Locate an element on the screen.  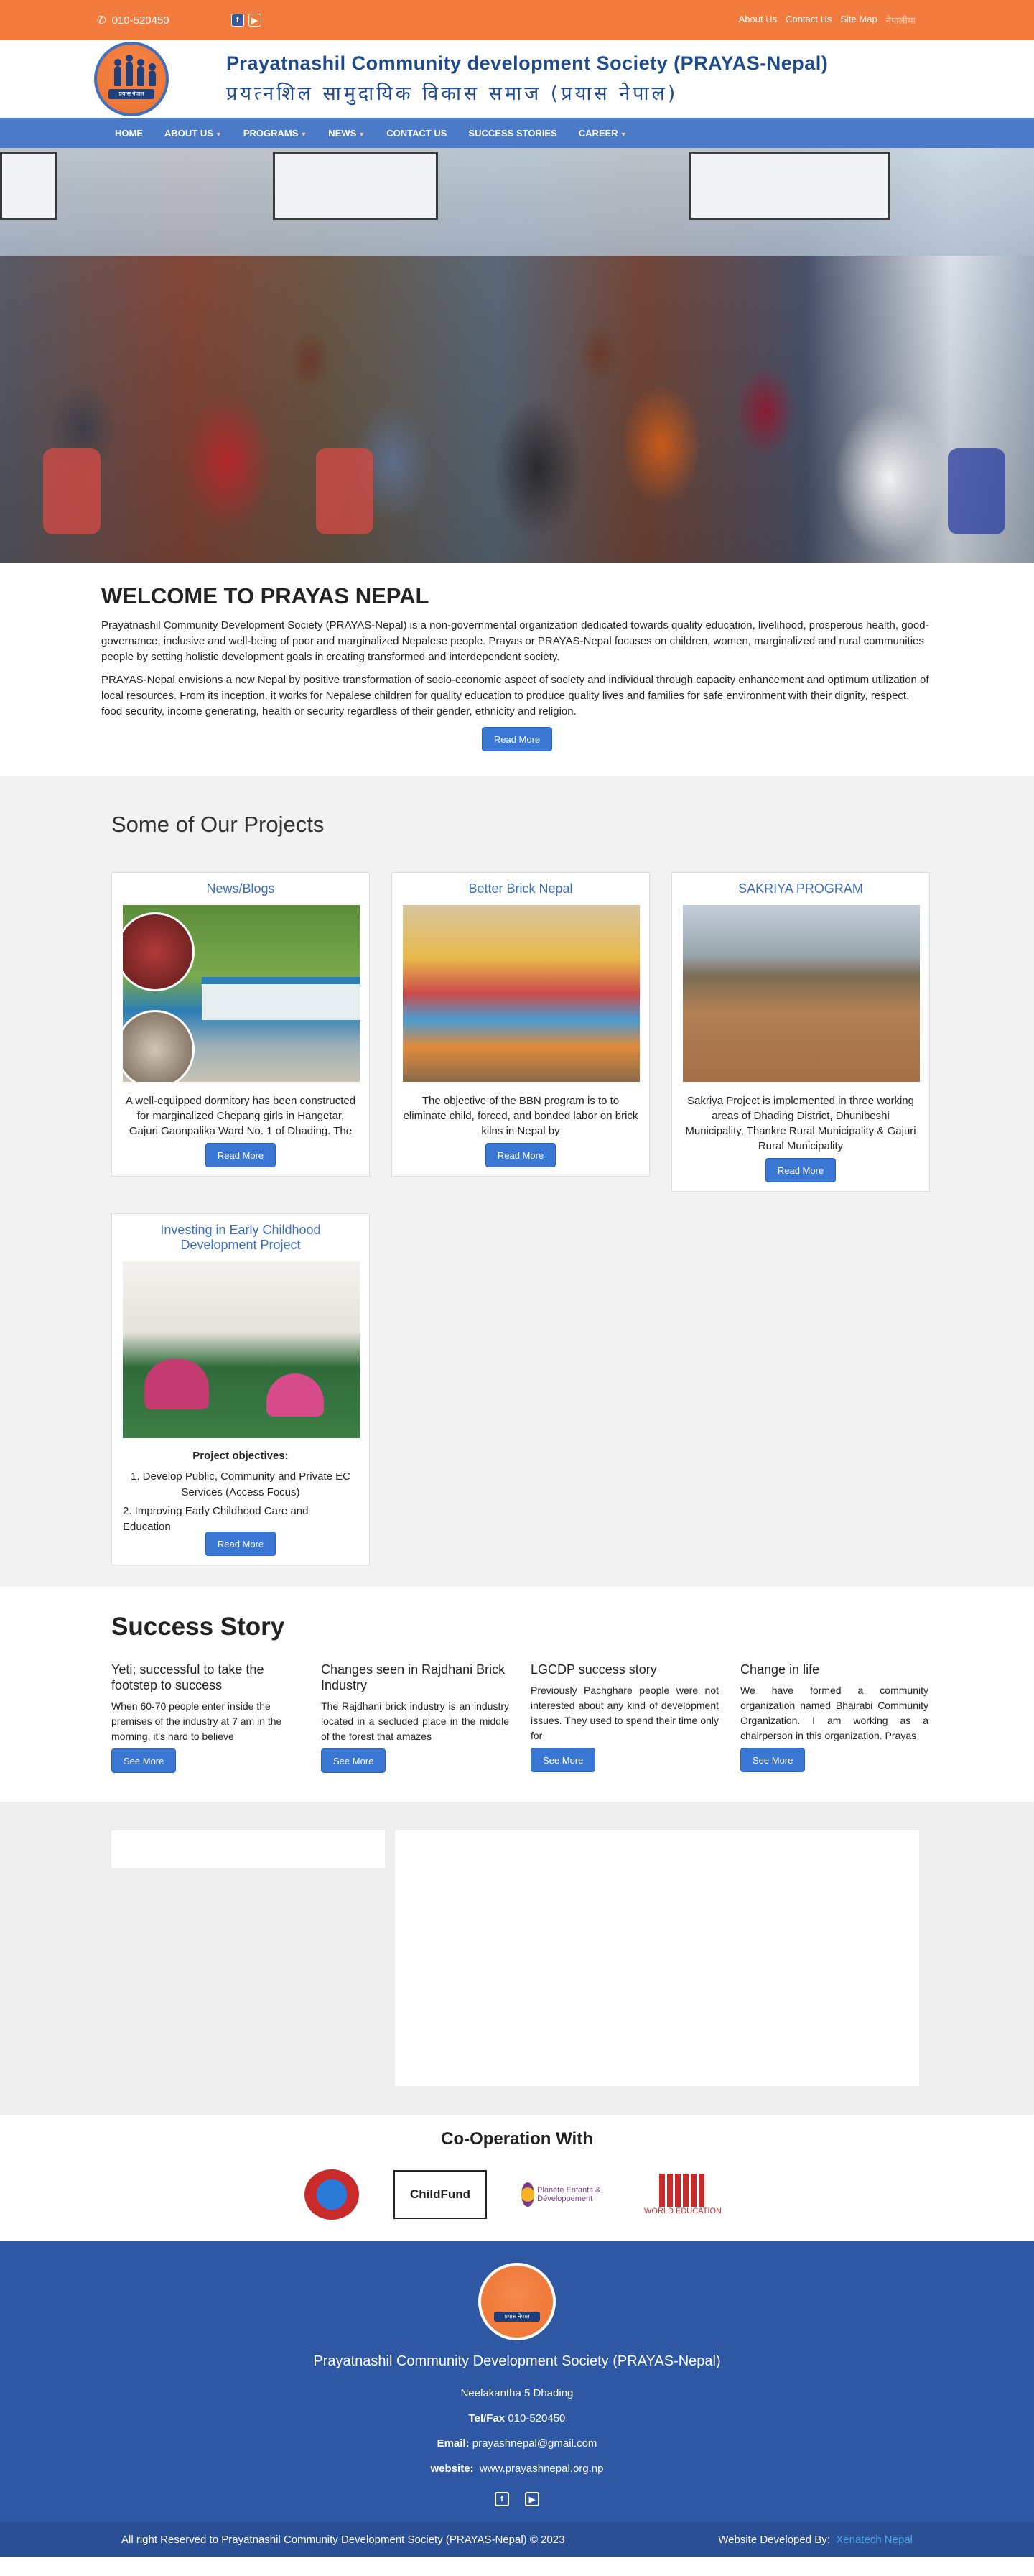
nav-about: ABOUT US ▼ is located at coordinates (193, 133).